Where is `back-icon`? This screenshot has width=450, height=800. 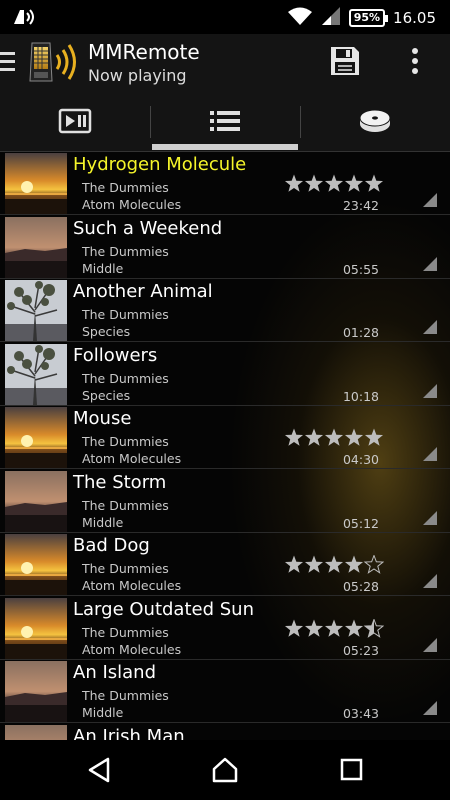 back-icon is located at coordinates (100, 770).